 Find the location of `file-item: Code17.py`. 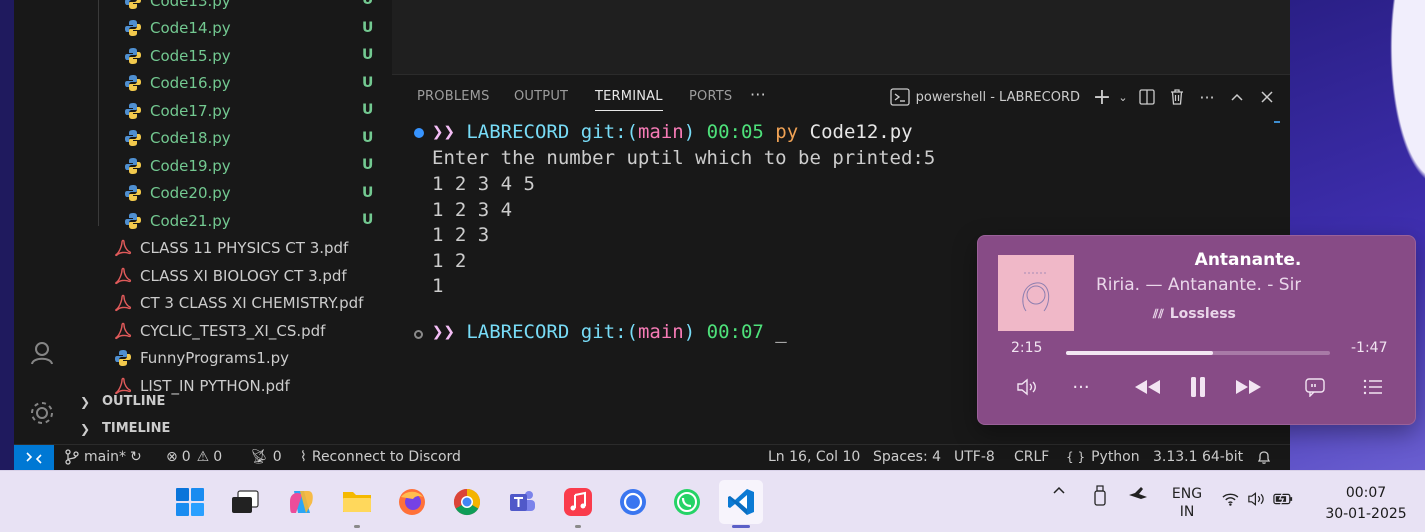

file-item: Code17.py is located at coordinates (177, 110).